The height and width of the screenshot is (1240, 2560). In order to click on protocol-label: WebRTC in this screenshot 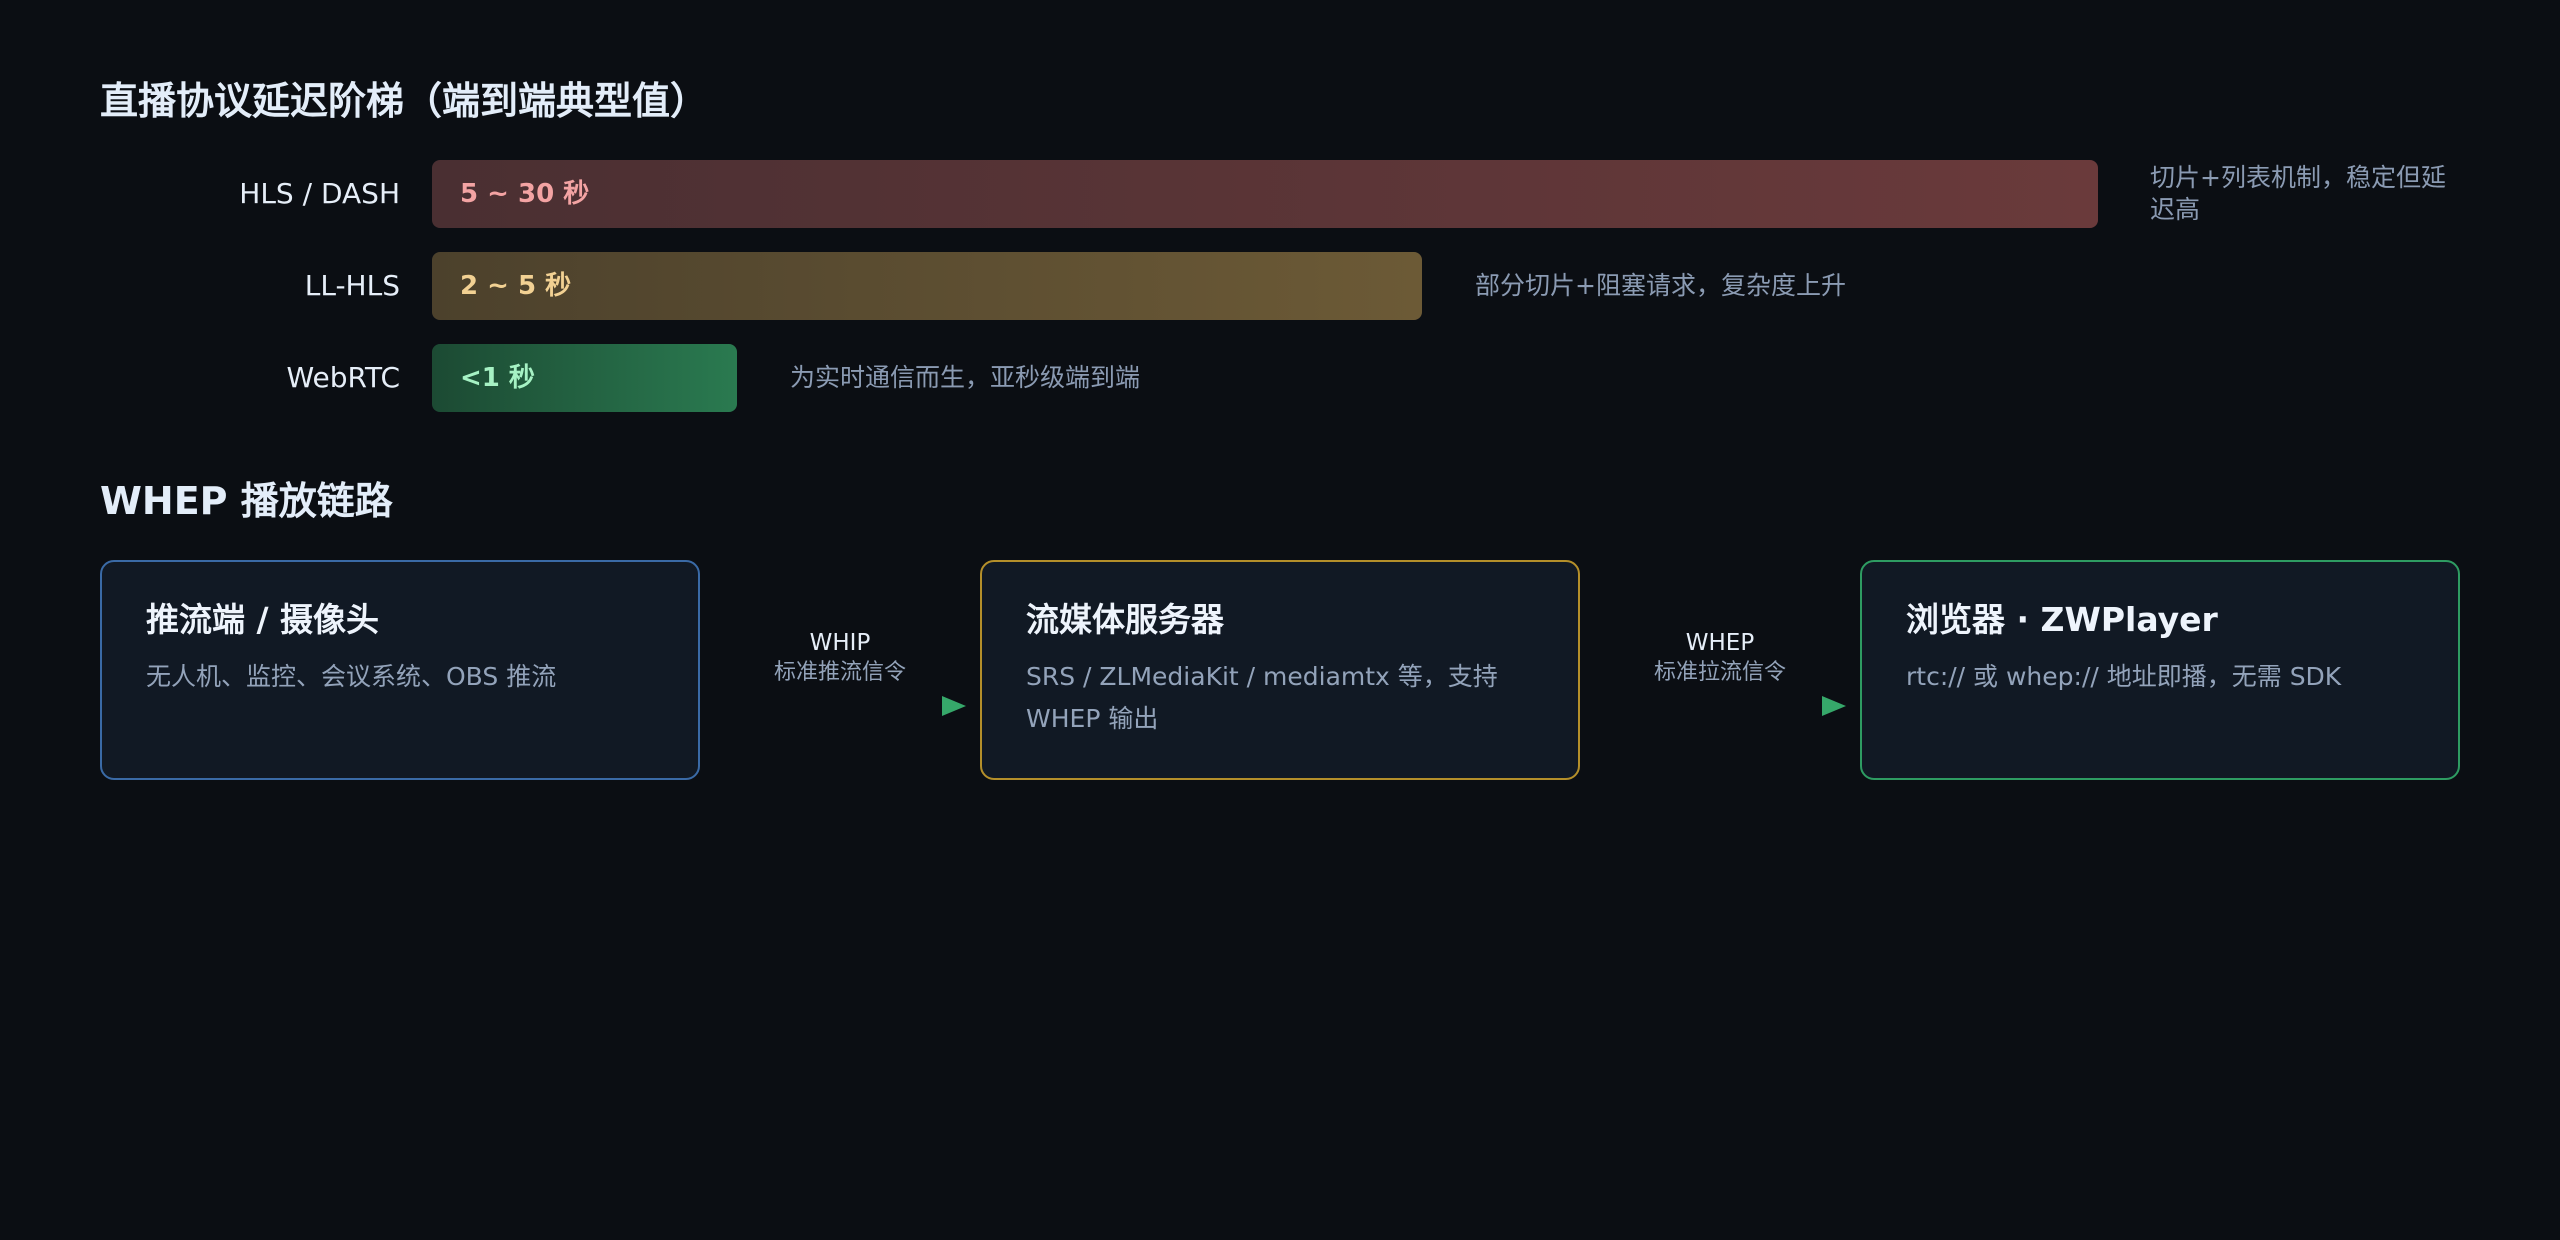, I will do `click(343, 377)`.